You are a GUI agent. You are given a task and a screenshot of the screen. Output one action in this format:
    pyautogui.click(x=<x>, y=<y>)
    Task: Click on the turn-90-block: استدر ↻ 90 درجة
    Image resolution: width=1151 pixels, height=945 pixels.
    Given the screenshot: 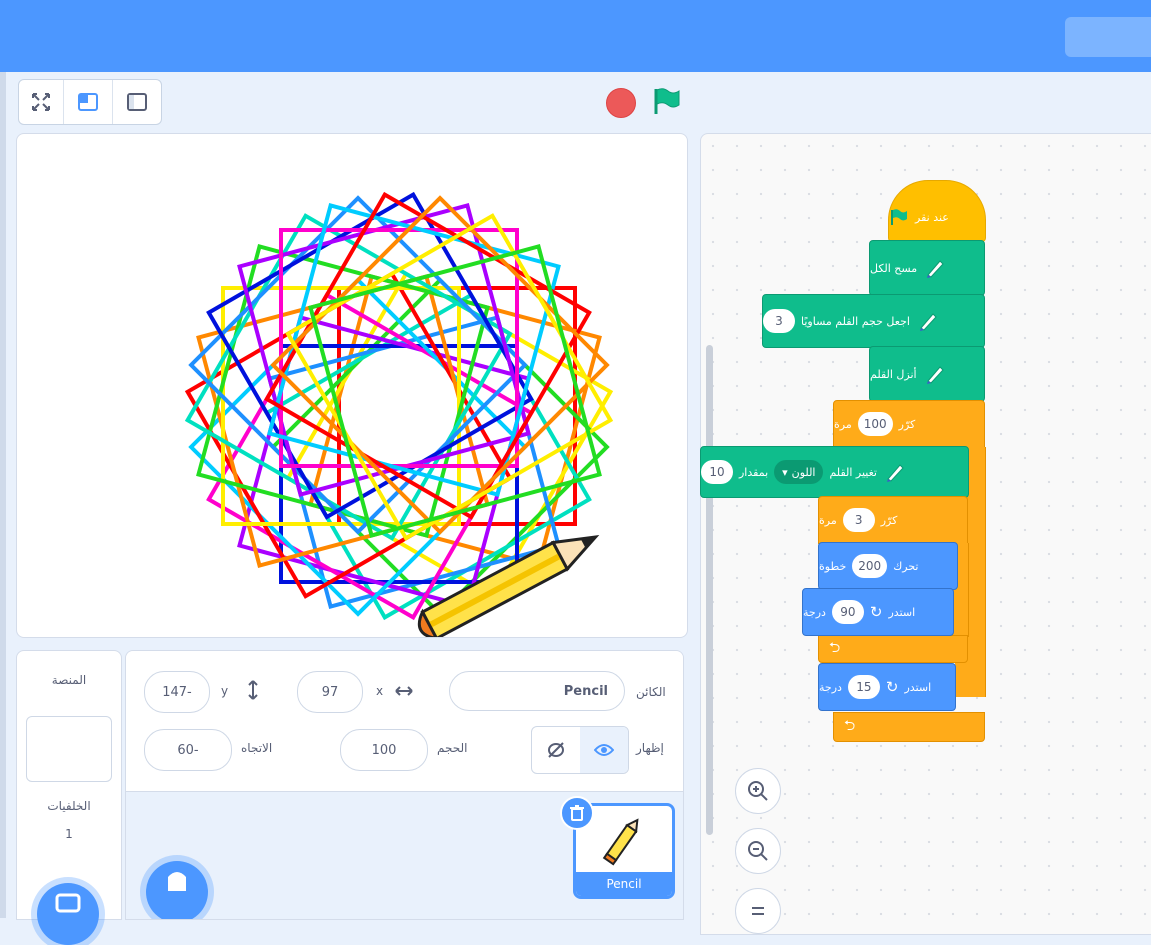 What is the action you would take?
    pyautogui.click(x=878, y=612)
    